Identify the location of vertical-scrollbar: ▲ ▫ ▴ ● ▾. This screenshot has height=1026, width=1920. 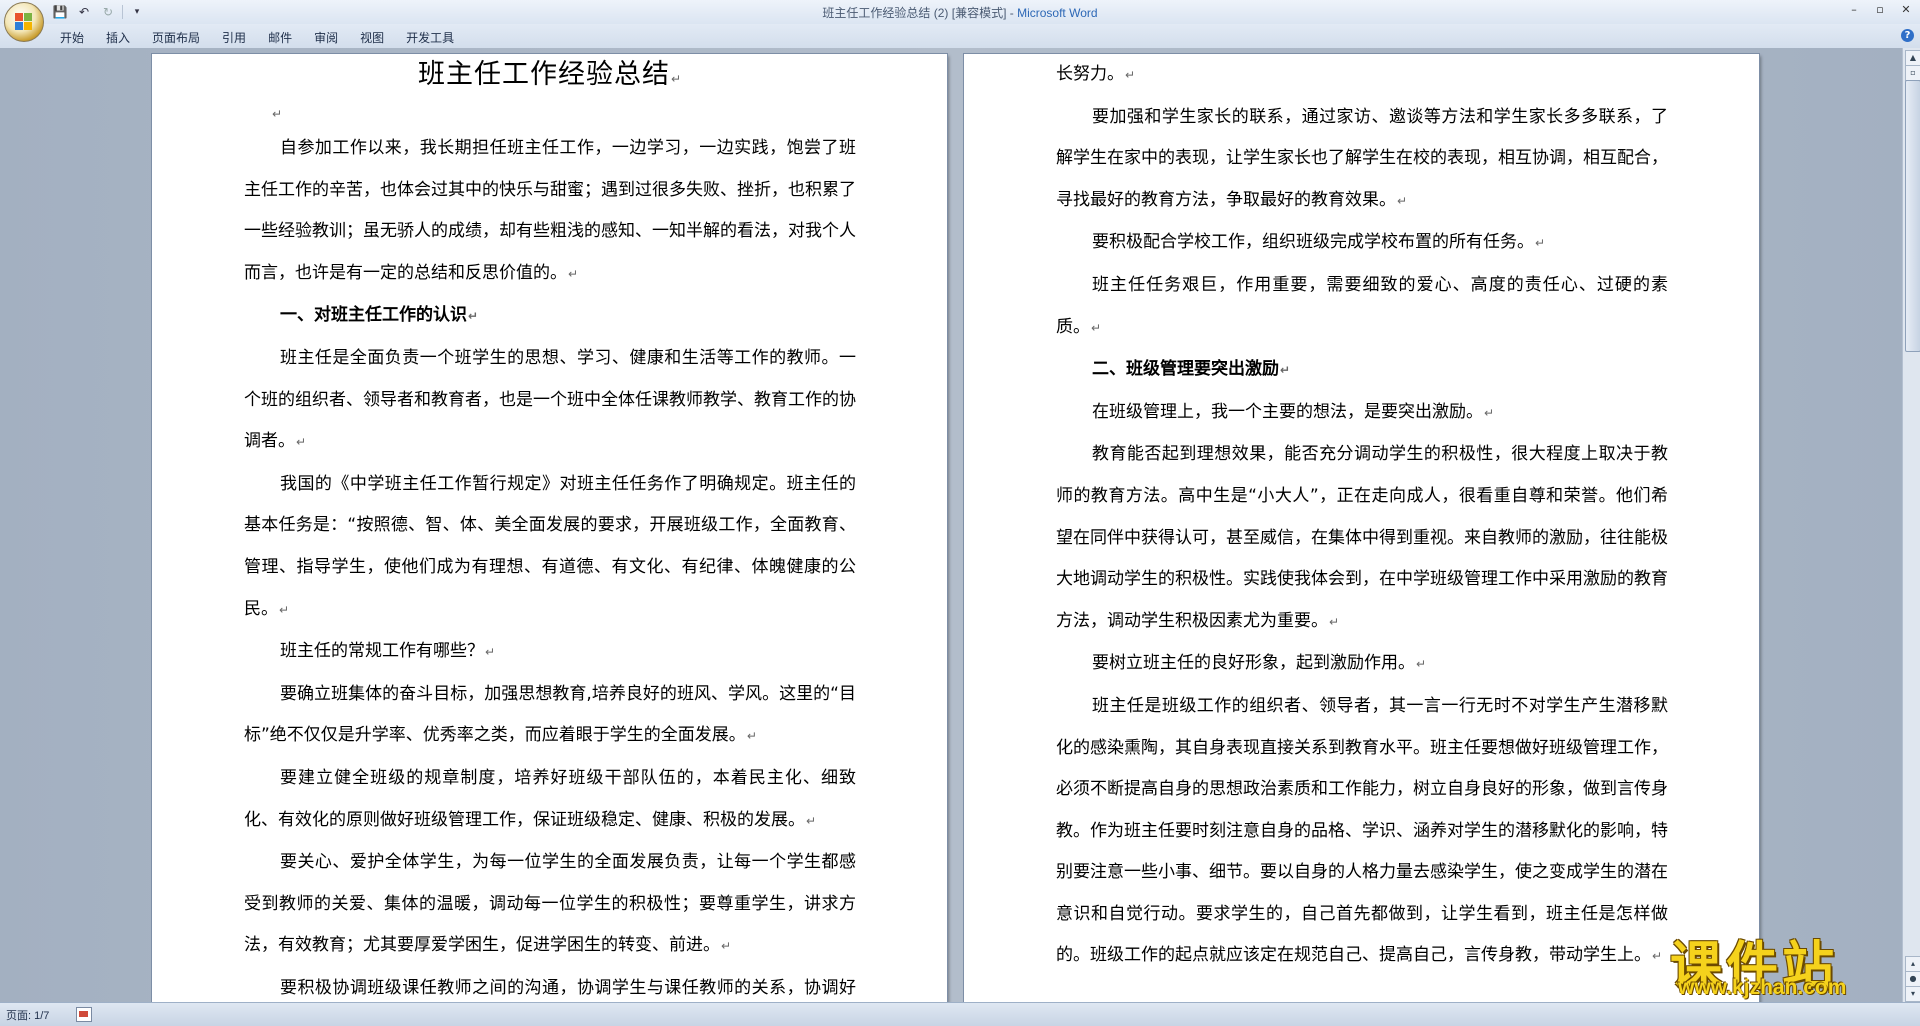
(1911, 525).